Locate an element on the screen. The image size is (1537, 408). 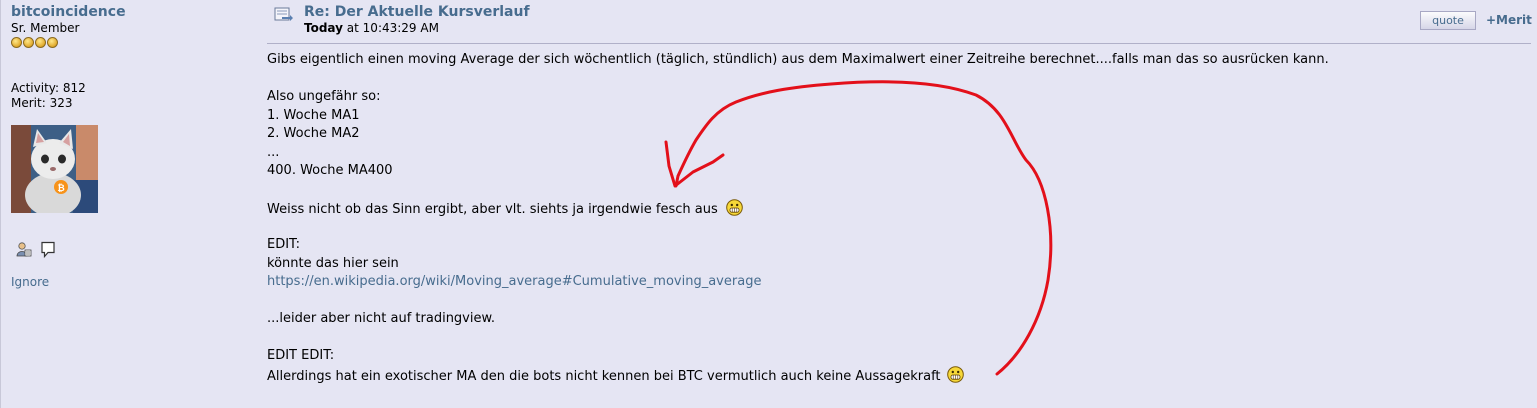
merit-button: +Merit is located at coordinates (1509, 20).